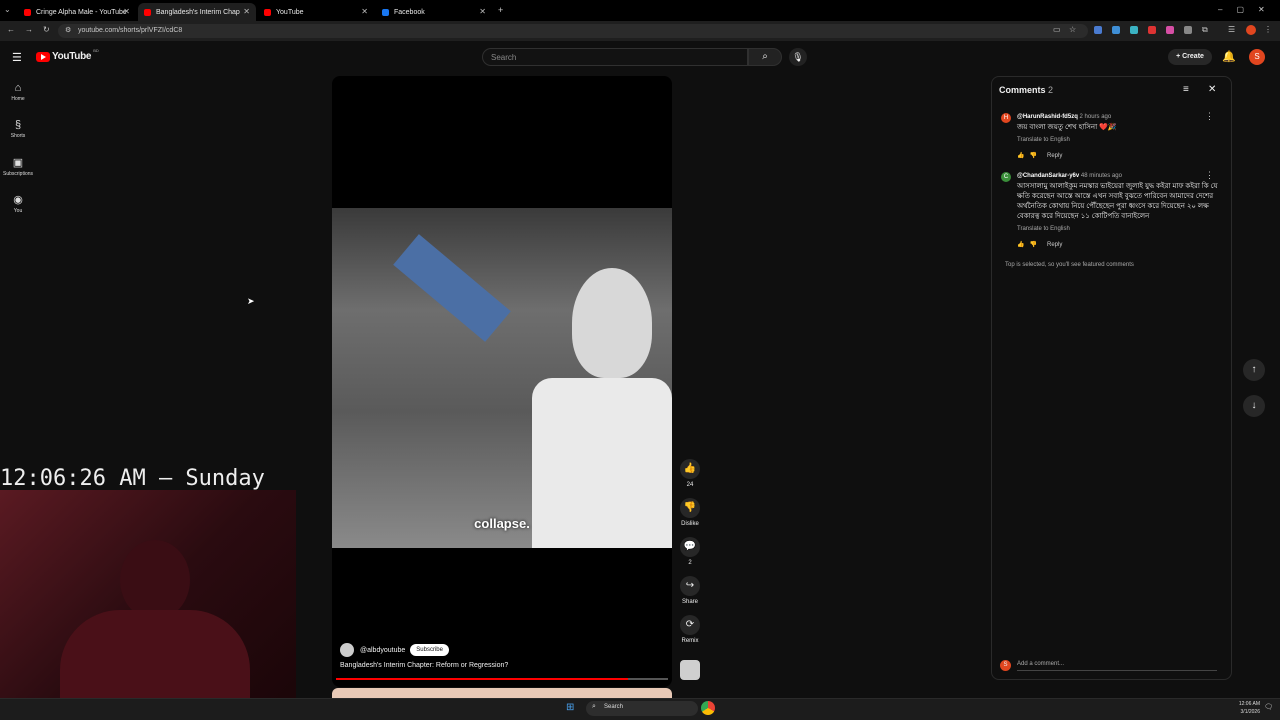 The image size is (1280, 720). I want to click on tab-0: Cringe Alpha Male - YouTube ✕, so click(77, 12).